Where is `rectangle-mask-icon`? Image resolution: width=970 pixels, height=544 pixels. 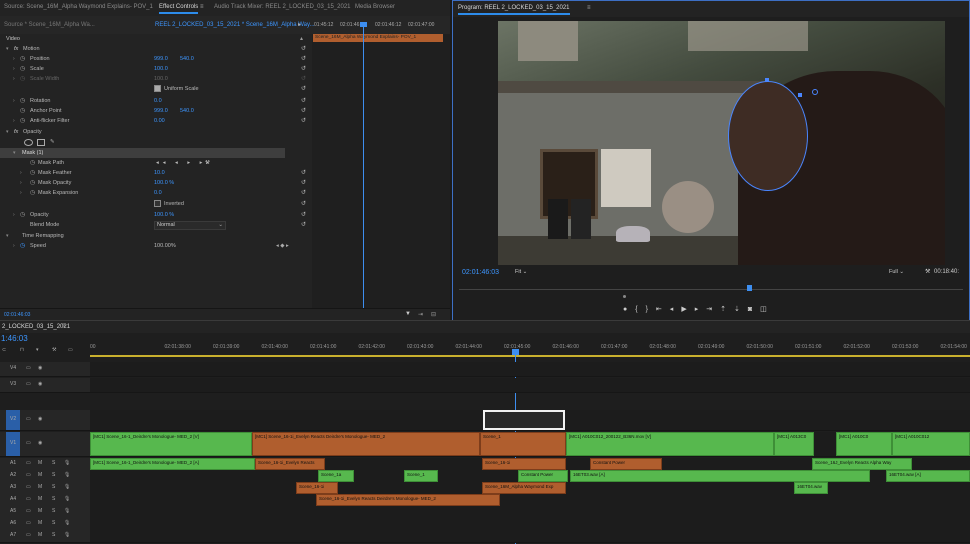
rectangle-mask-icon is located at coordinates (41, 142).